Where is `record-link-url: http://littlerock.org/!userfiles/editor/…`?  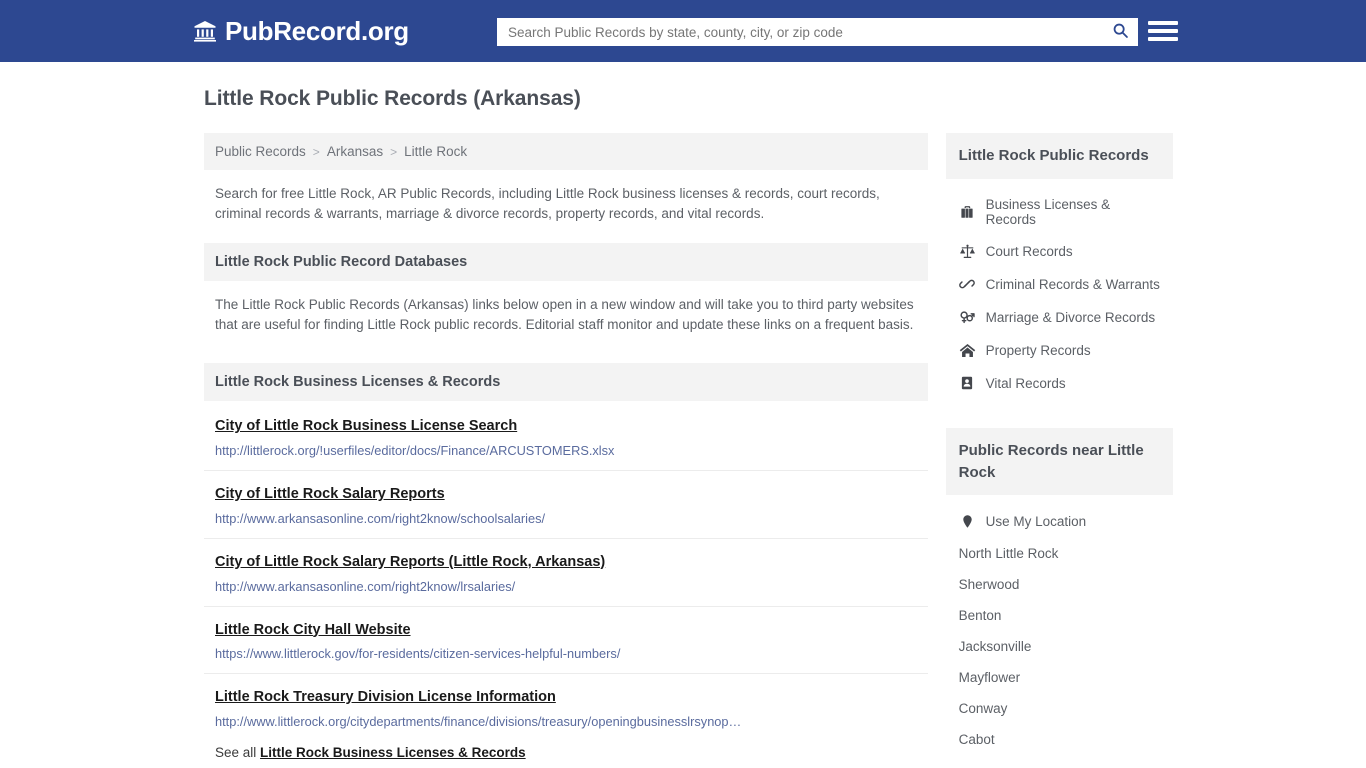 record-link-url: http://littlerock.org/!userfiles/editor/… is located at coordinates (515, 450).